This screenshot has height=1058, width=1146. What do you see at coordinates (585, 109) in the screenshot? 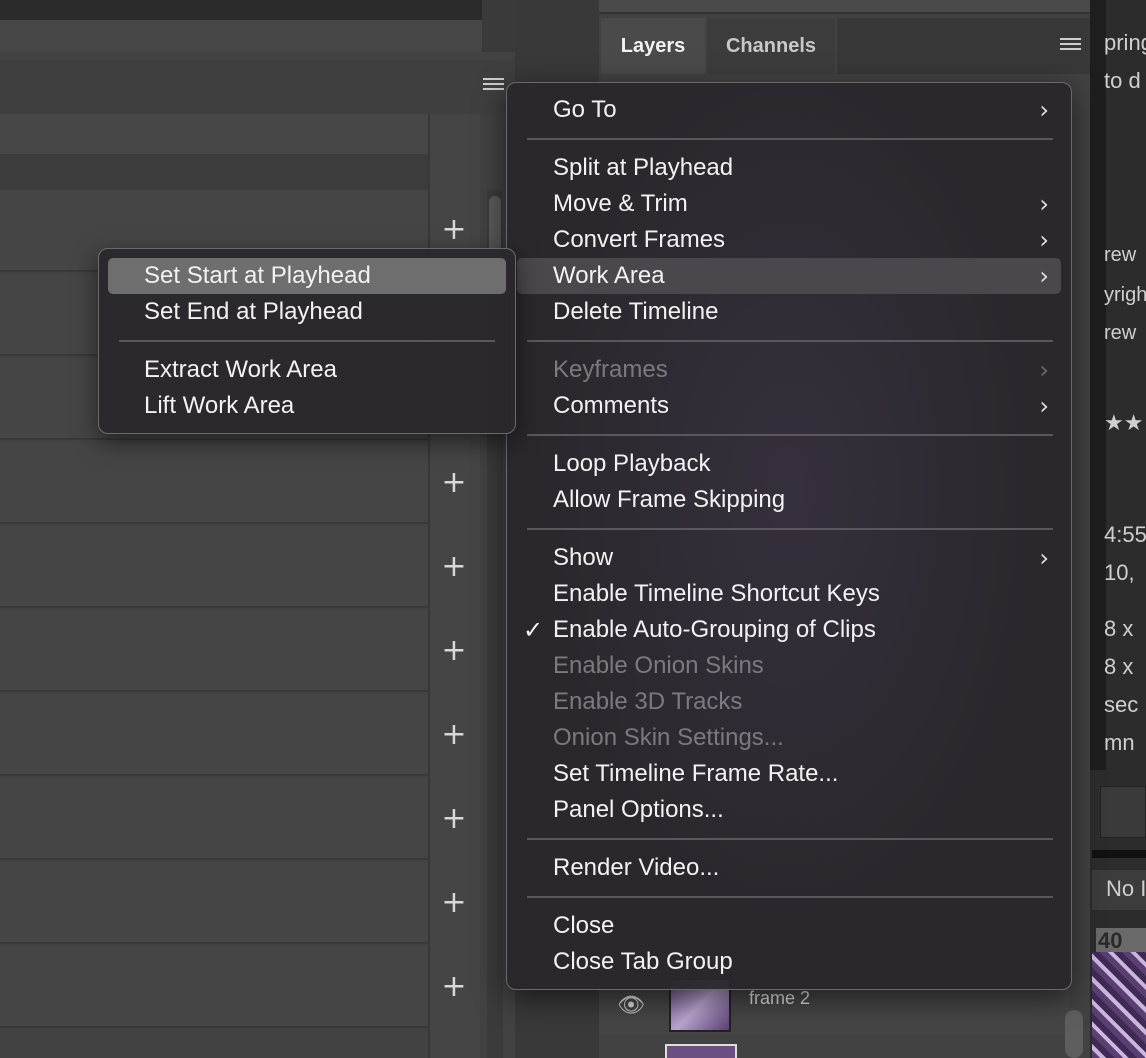
I see `menu-item-label: Go To` at bounding box center [585, 109].